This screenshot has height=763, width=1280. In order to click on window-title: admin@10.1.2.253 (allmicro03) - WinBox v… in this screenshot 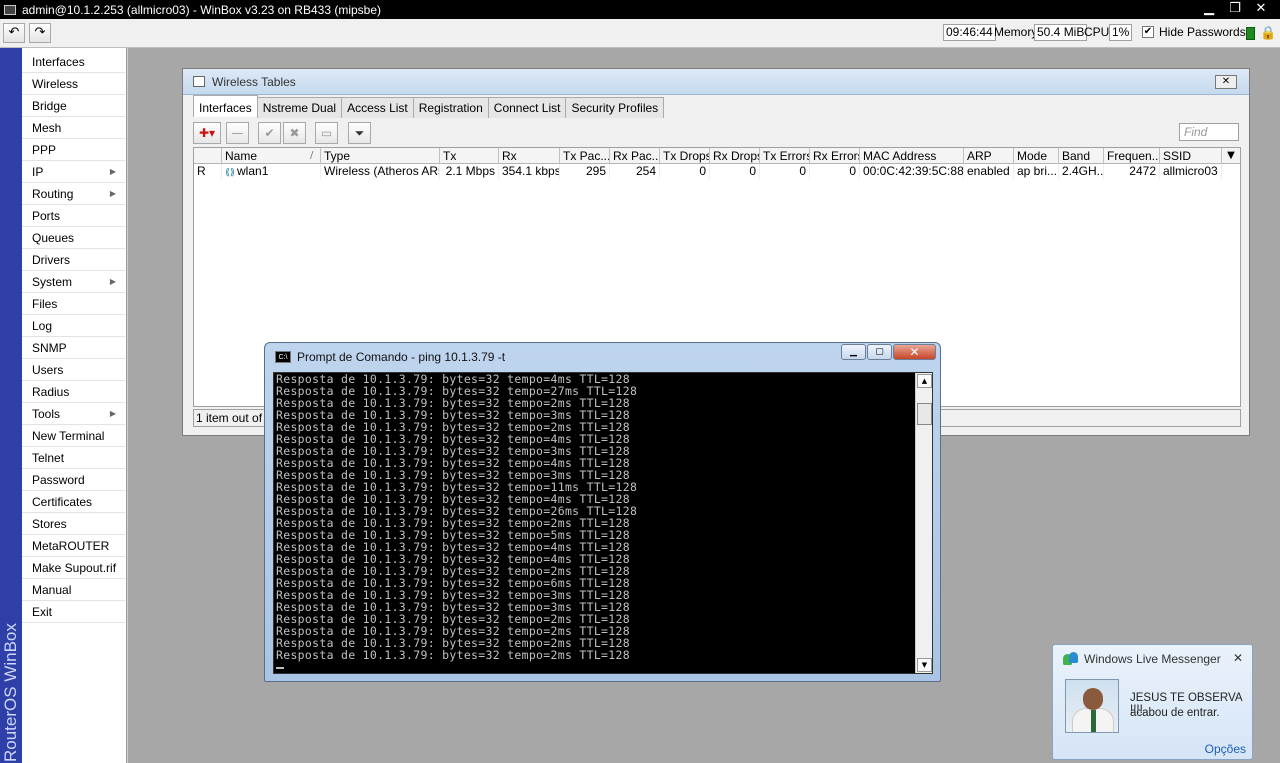, I will do `click(202, 9)`.